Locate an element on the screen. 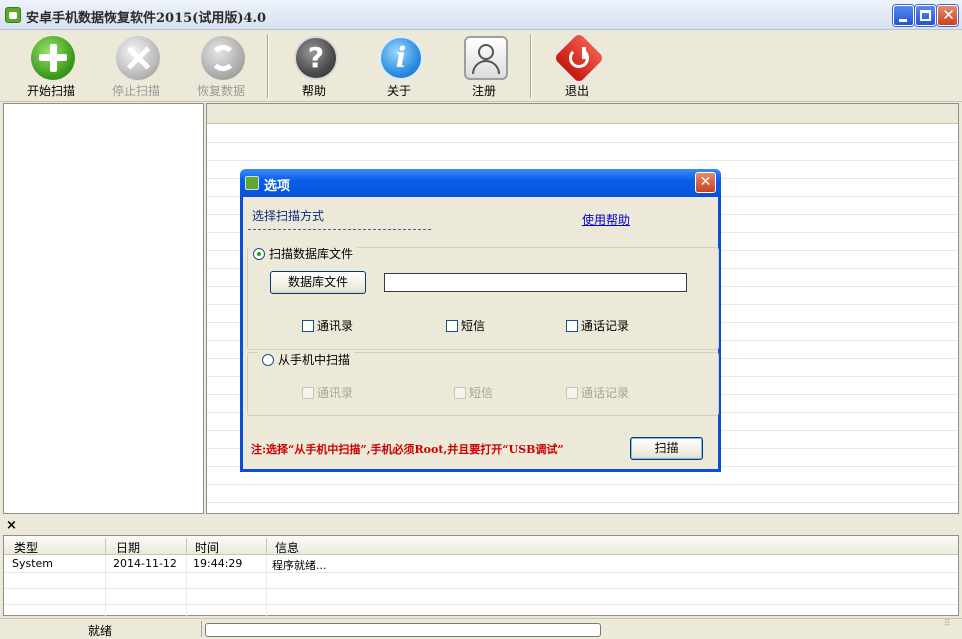  close-log-icon: × is located at coordinates (11, 525).